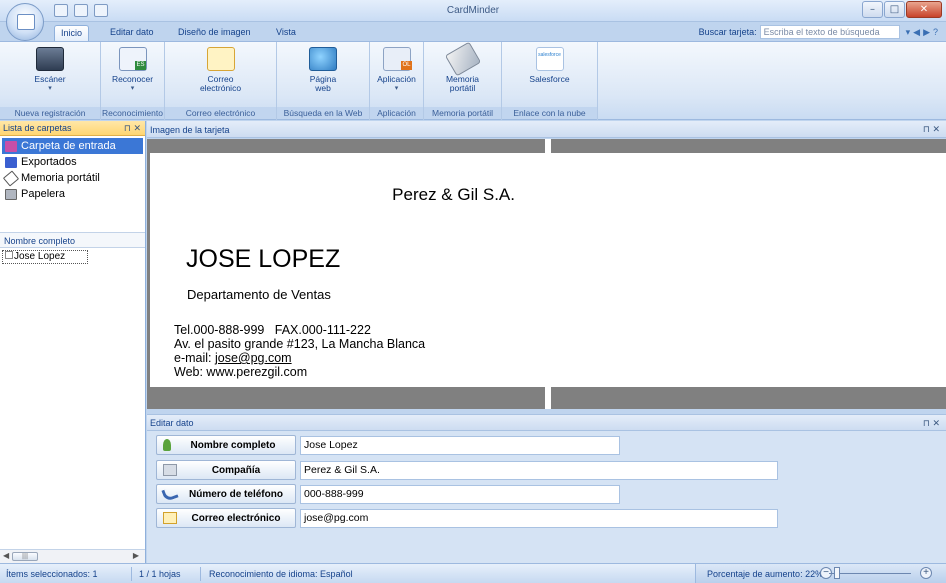 The image size is (946, 583). I want to click on tab-vista: Vista, so click(286, 33).